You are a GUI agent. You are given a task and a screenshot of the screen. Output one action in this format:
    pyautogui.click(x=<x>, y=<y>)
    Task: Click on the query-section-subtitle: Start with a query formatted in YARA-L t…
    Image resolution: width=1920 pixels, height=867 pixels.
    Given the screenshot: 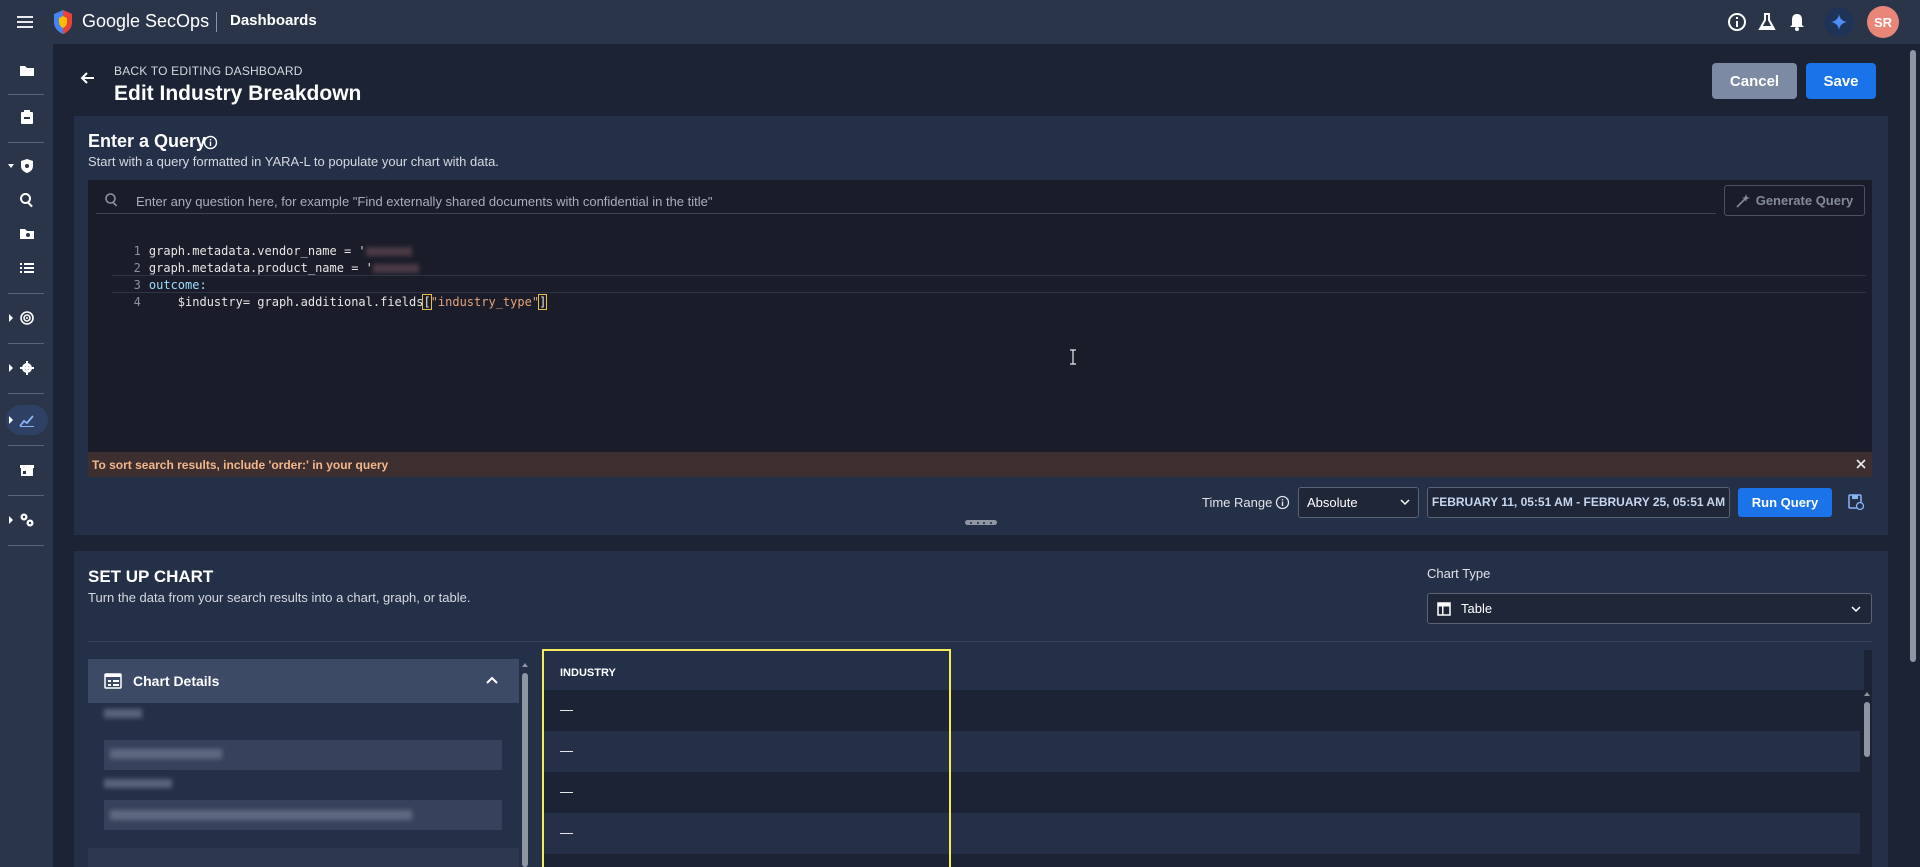 What is the action you would take?
    pyautogui.click(x=293, y=161)
    